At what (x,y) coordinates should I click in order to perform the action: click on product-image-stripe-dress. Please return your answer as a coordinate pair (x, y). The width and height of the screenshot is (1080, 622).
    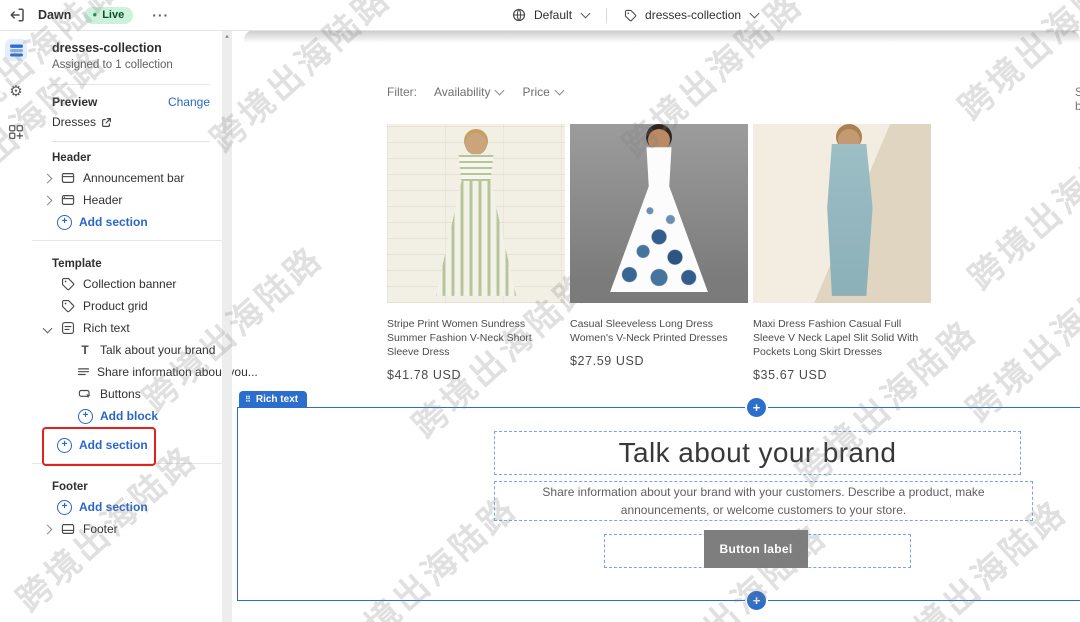
    Looking at the image, I should click on (476, 213).